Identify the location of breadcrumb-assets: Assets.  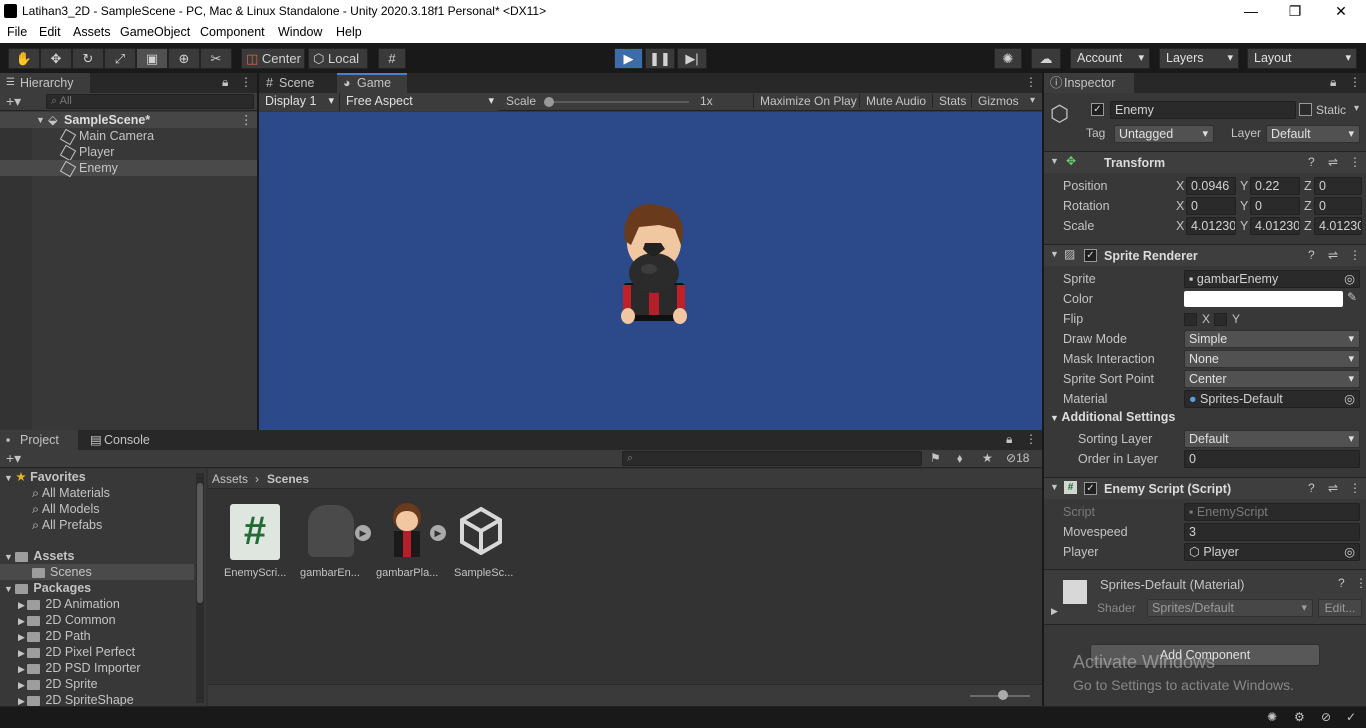
(230, 479).